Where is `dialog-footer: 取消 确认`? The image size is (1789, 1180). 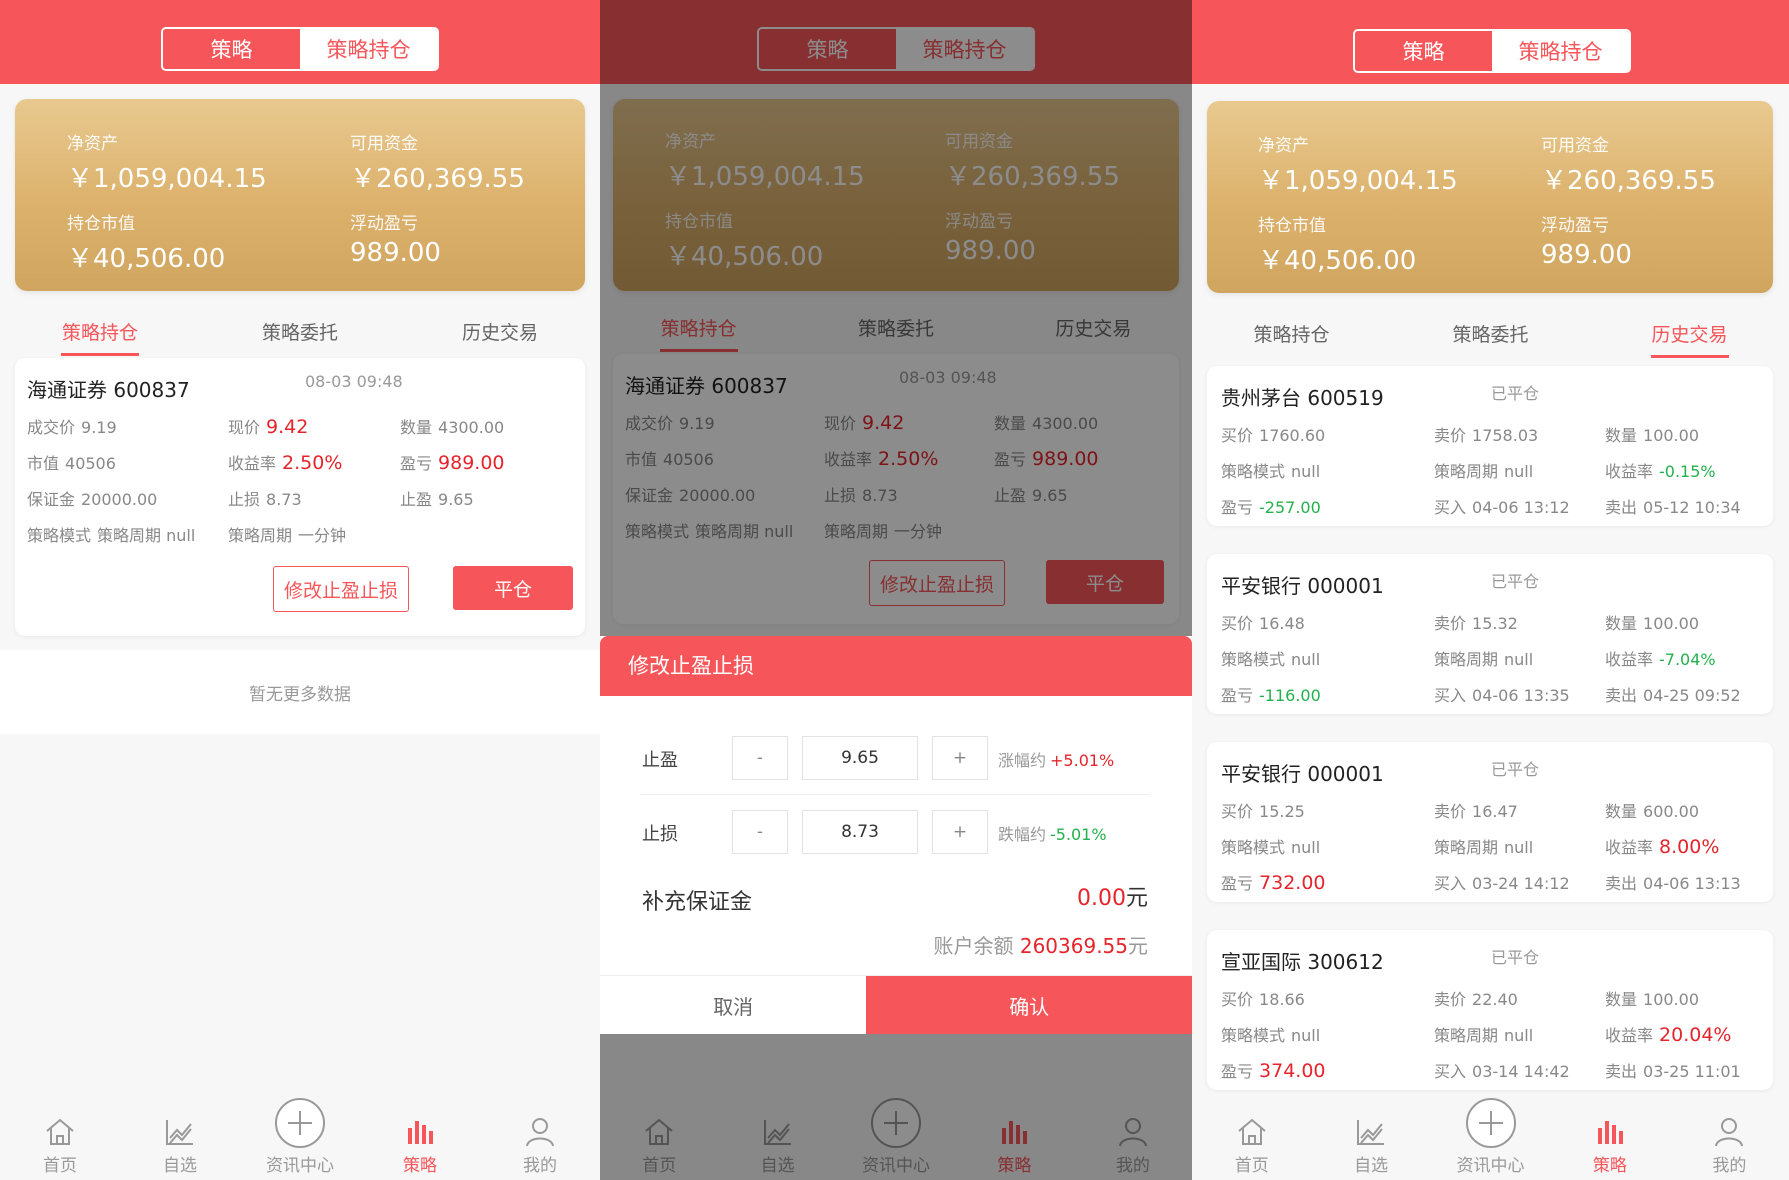
dialog-footer: 取消 确认 is located at coordinates (896, 1004).